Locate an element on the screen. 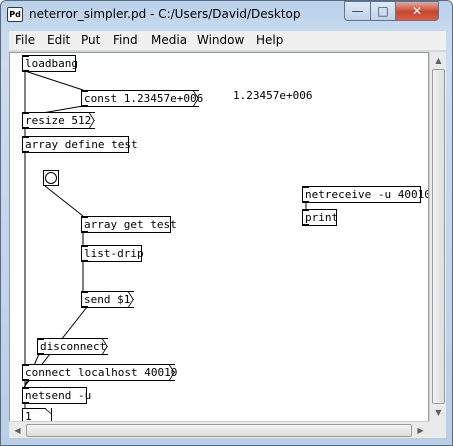 Image resolution: width=453 pixels, height=446 pixels. send-message: send $1 is located at coordinates (107, 299).